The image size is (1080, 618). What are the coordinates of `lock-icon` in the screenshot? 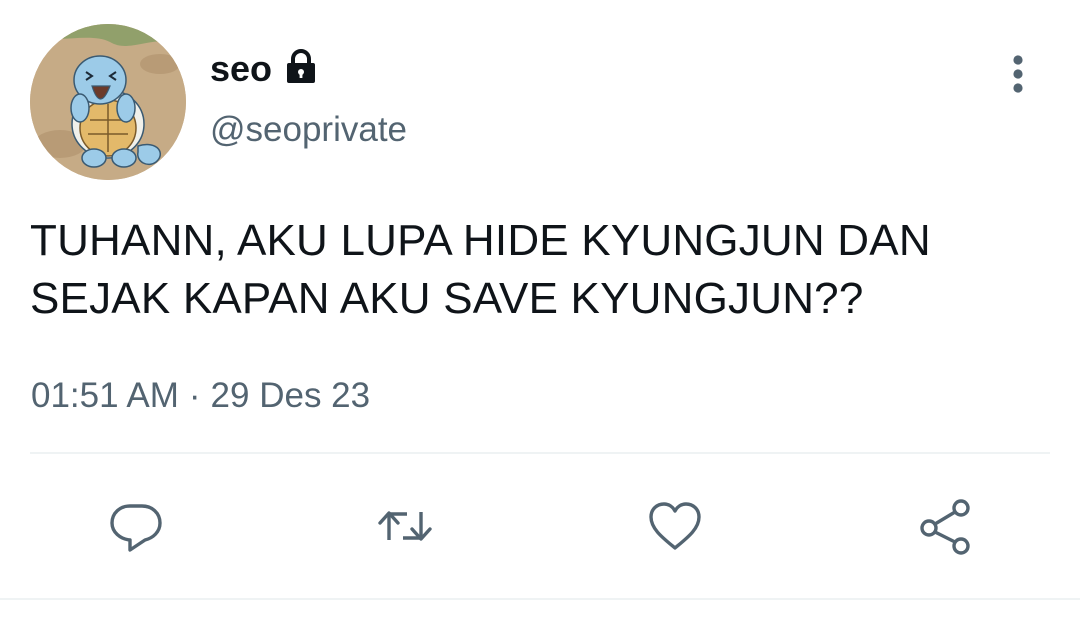 It's located at (301, 66).